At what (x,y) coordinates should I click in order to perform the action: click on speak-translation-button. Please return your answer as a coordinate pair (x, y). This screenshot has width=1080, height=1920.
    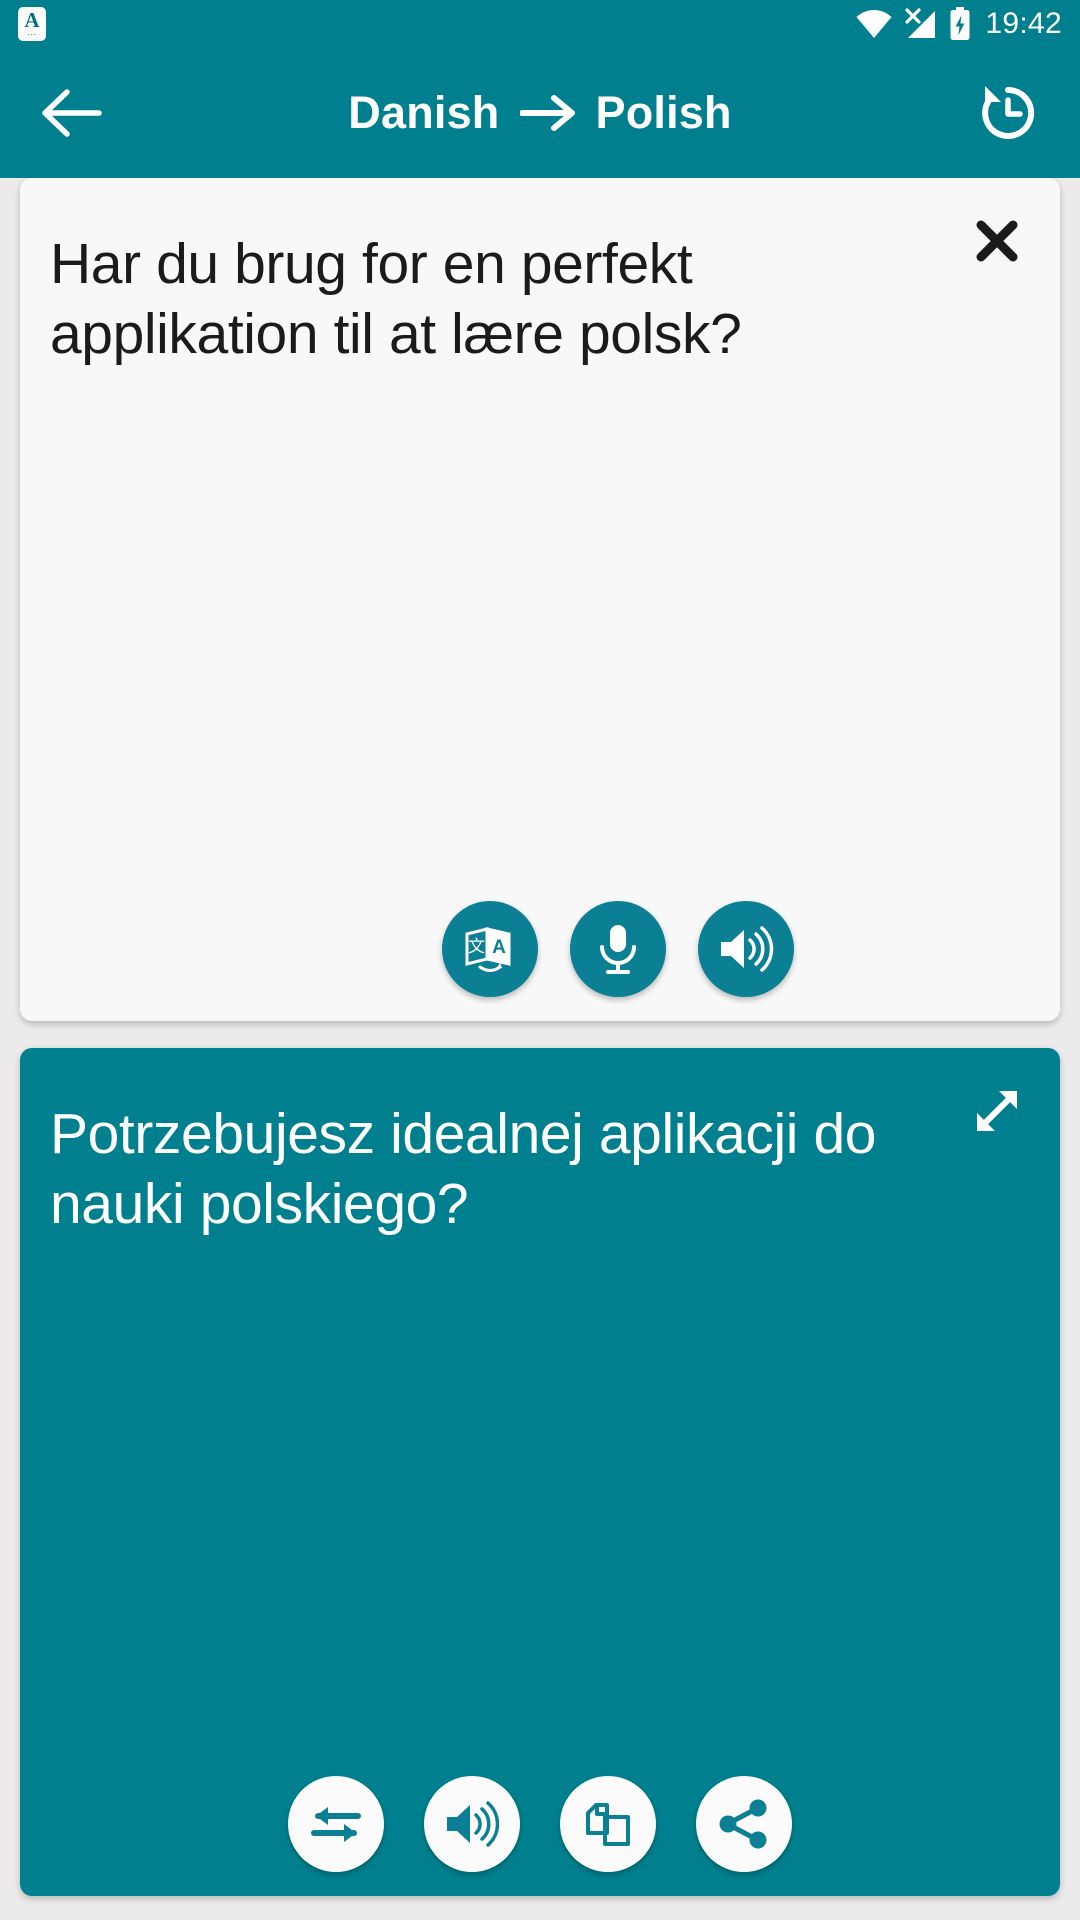
    Looking at the image, I should click on (472, 1824).